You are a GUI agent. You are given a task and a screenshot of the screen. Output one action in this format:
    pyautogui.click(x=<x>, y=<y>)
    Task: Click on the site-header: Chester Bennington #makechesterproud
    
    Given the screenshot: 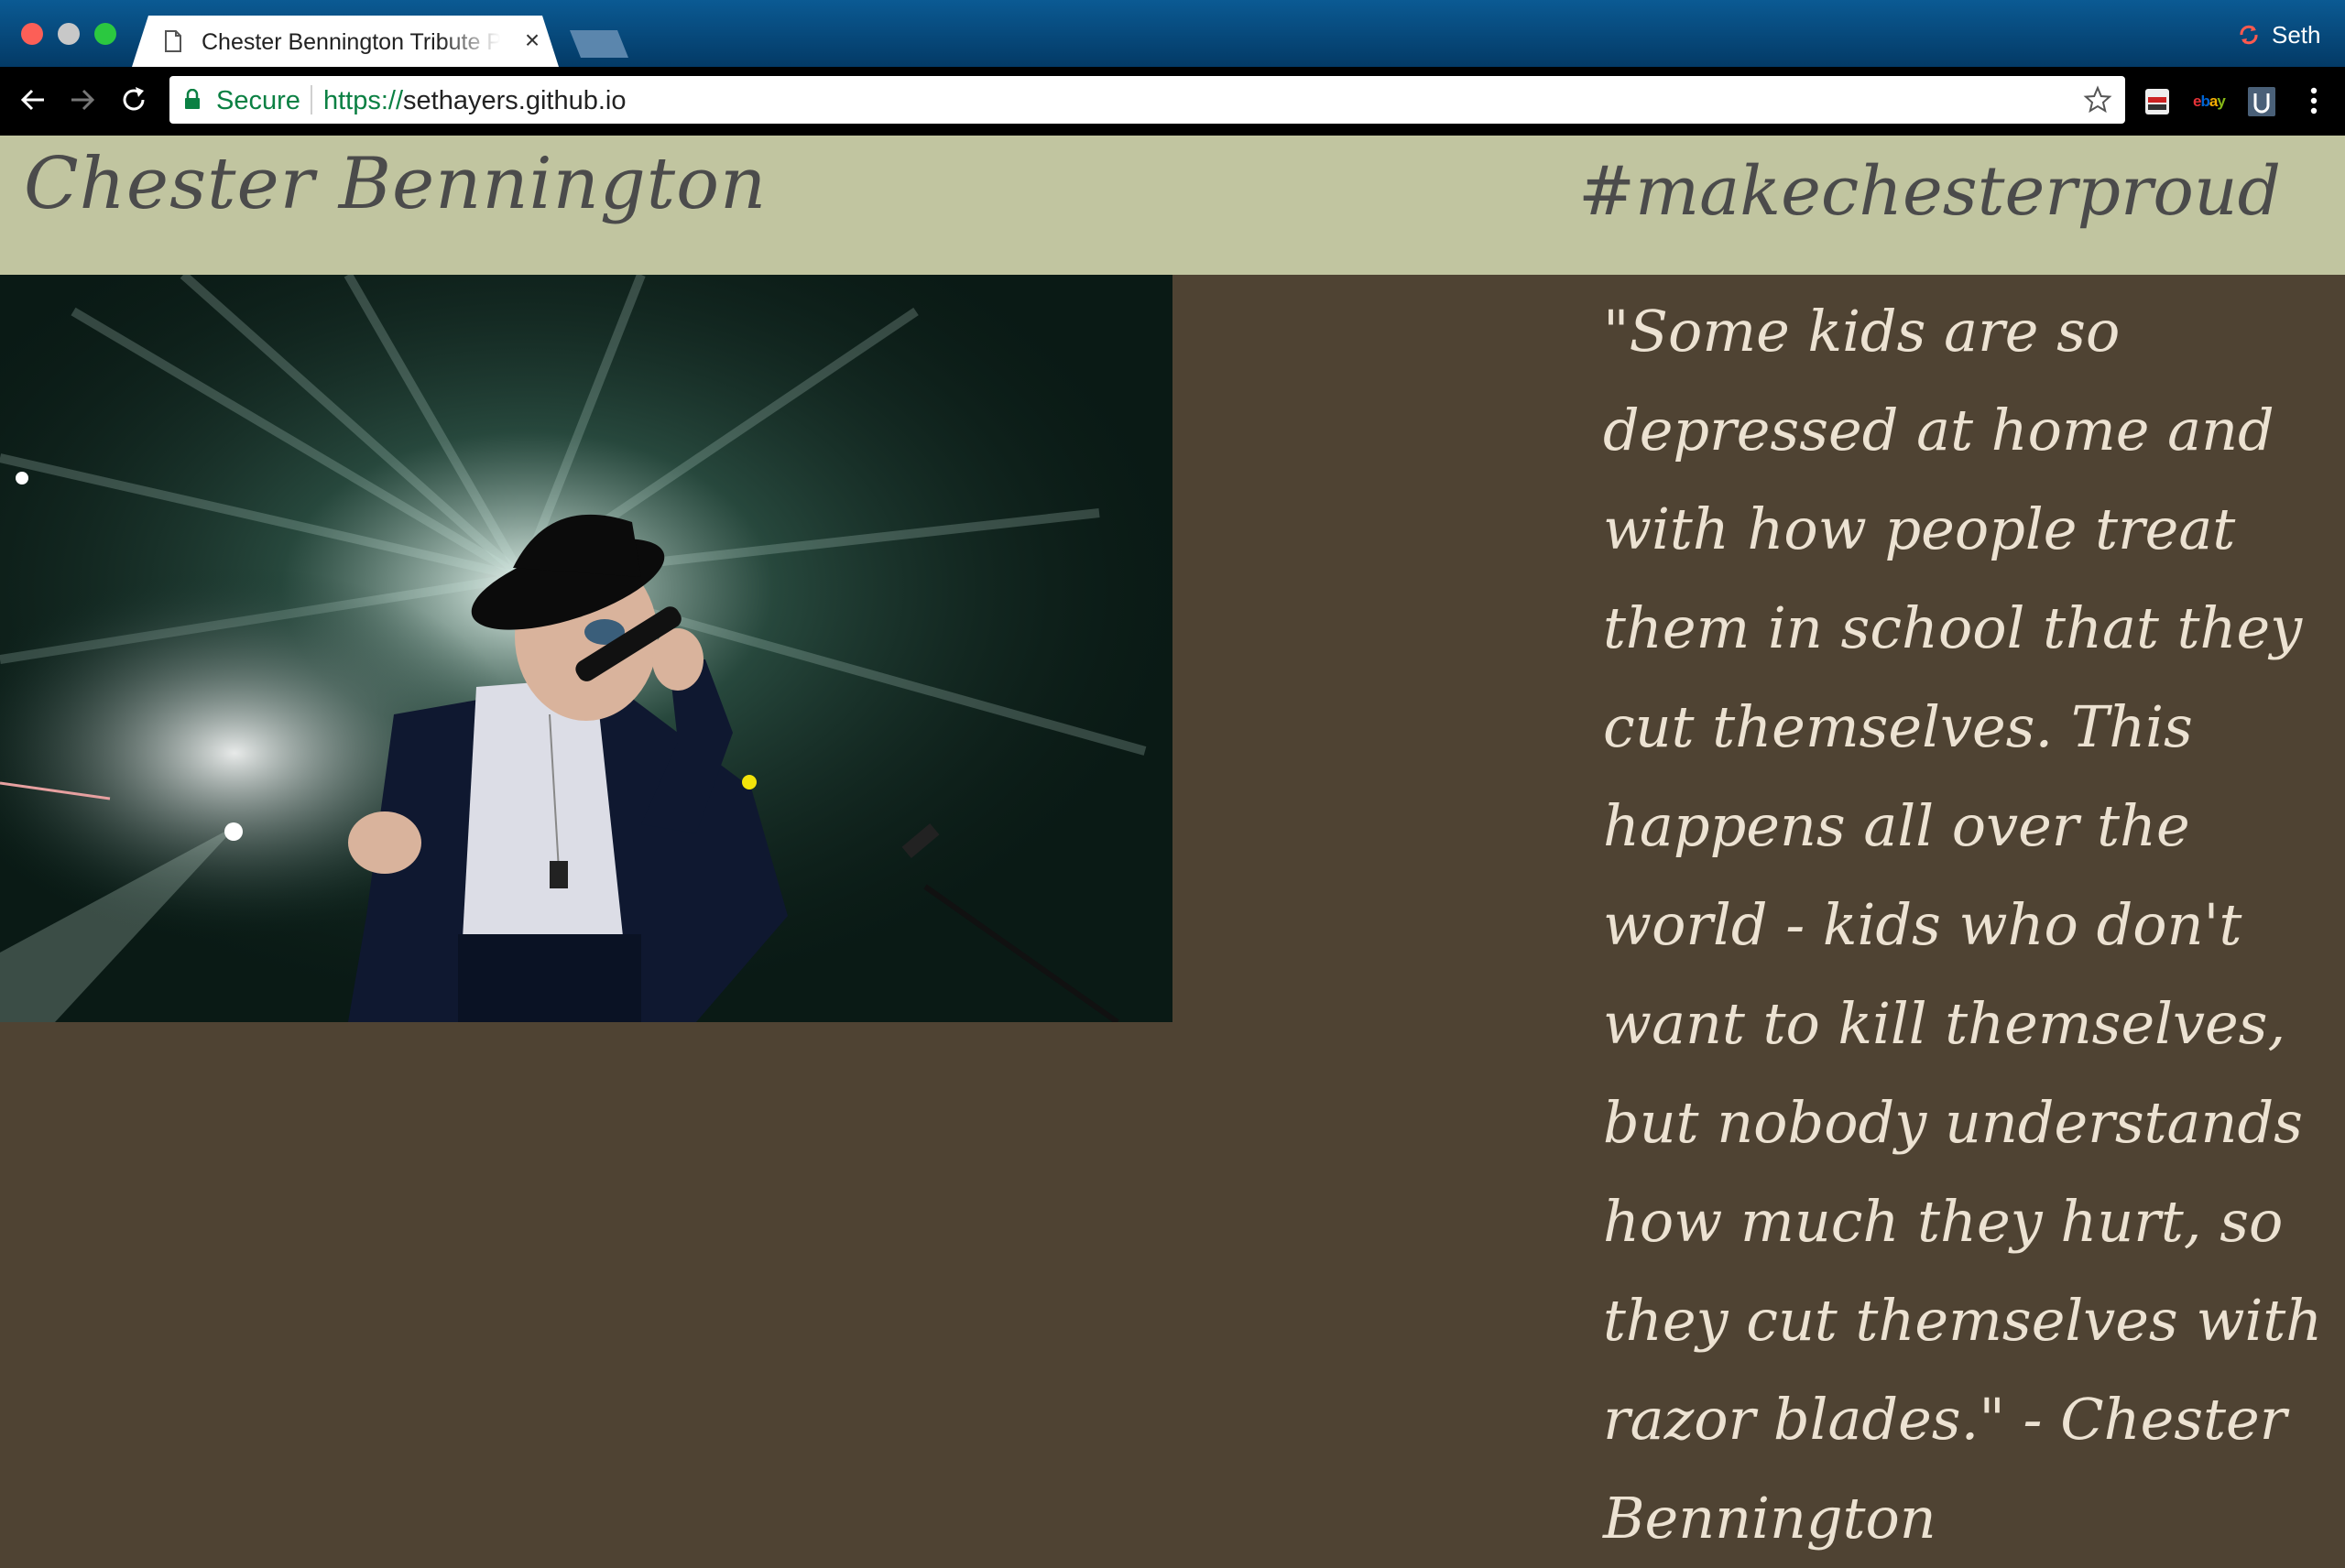 What is the action you would take?
    pyautogui.click(x=1172, y=205)
    